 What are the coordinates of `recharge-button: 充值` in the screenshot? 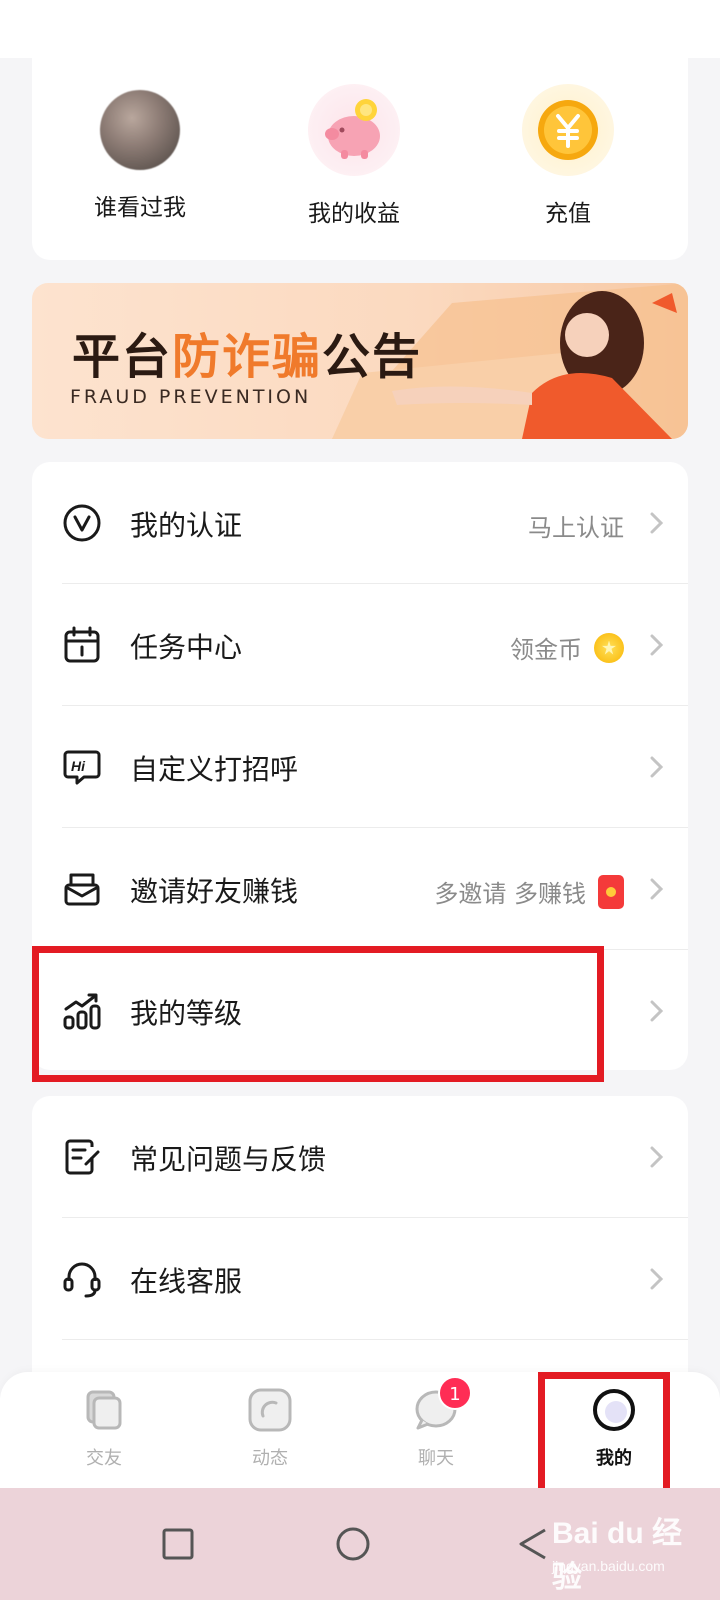 It's located at (568, 159).